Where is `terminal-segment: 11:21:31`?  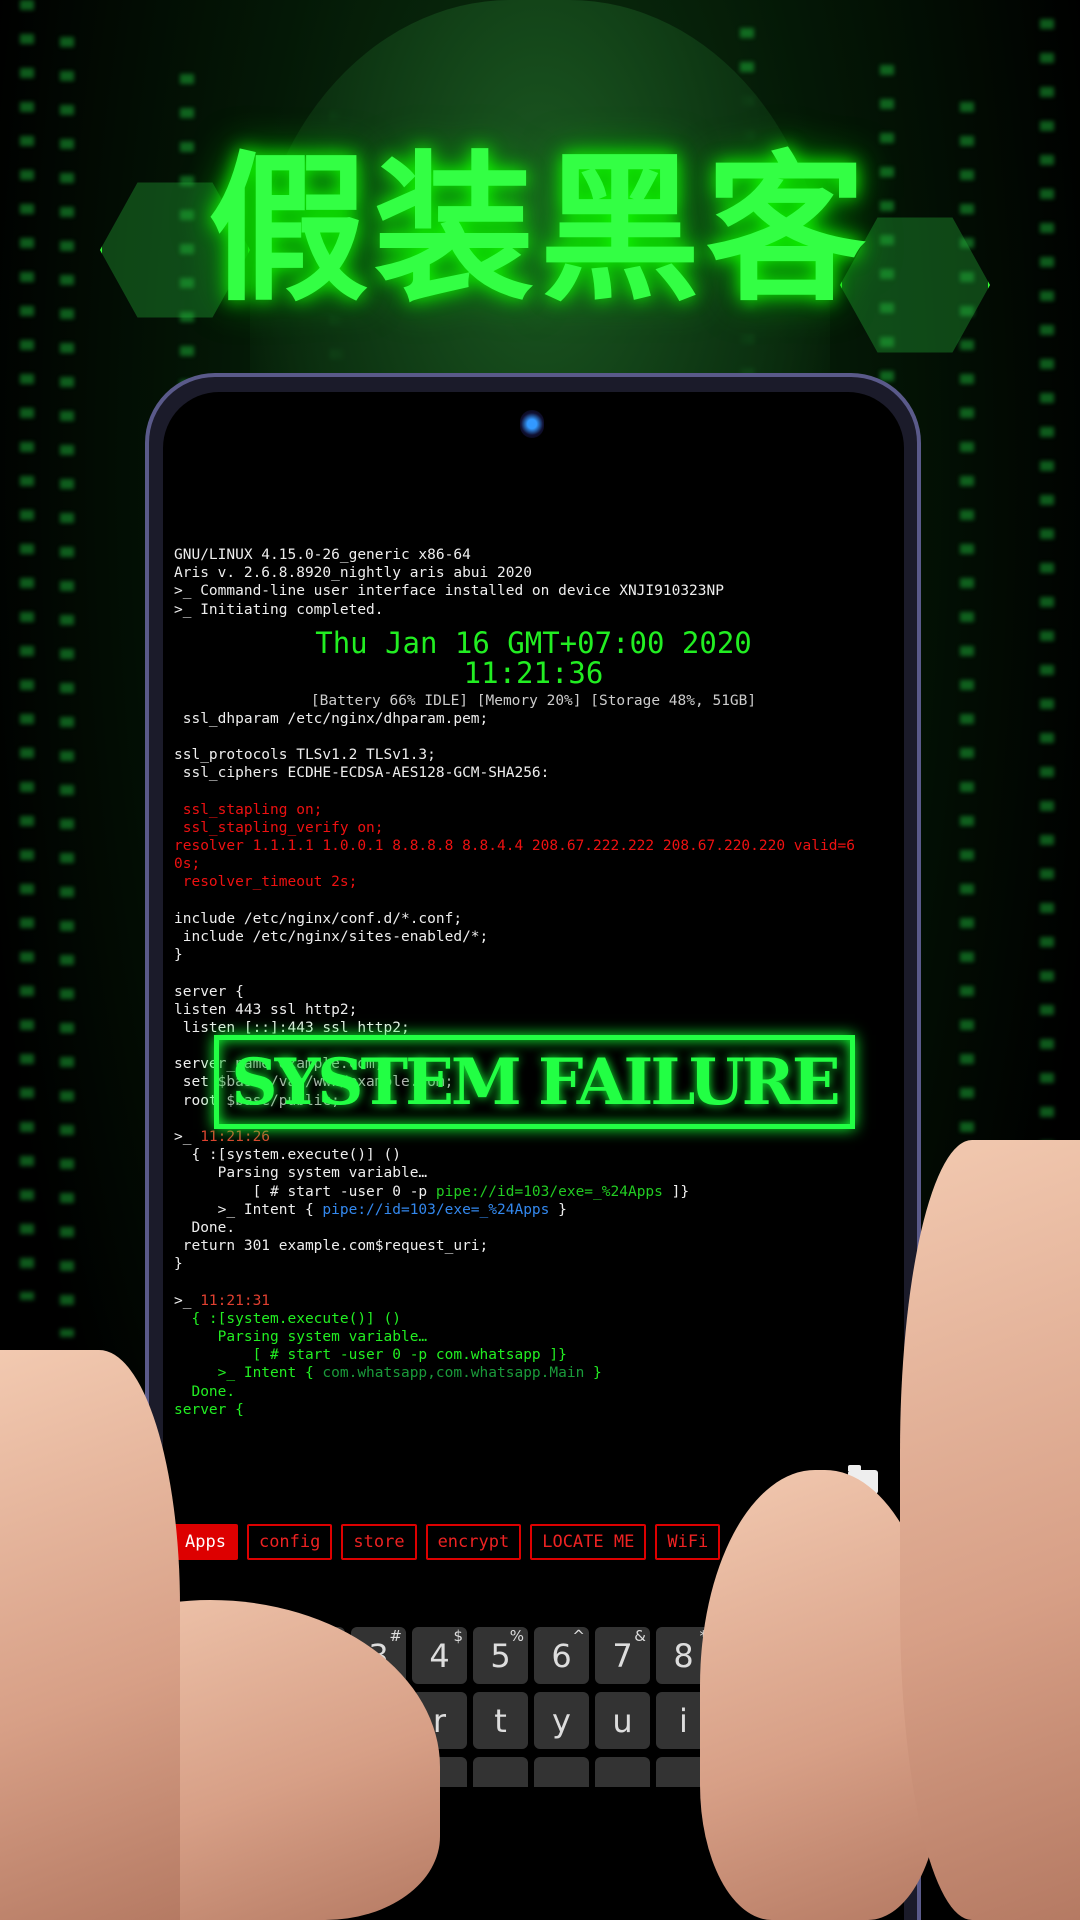 terminal-segment: 11:21:31 is located at coordinates (235, 1300).